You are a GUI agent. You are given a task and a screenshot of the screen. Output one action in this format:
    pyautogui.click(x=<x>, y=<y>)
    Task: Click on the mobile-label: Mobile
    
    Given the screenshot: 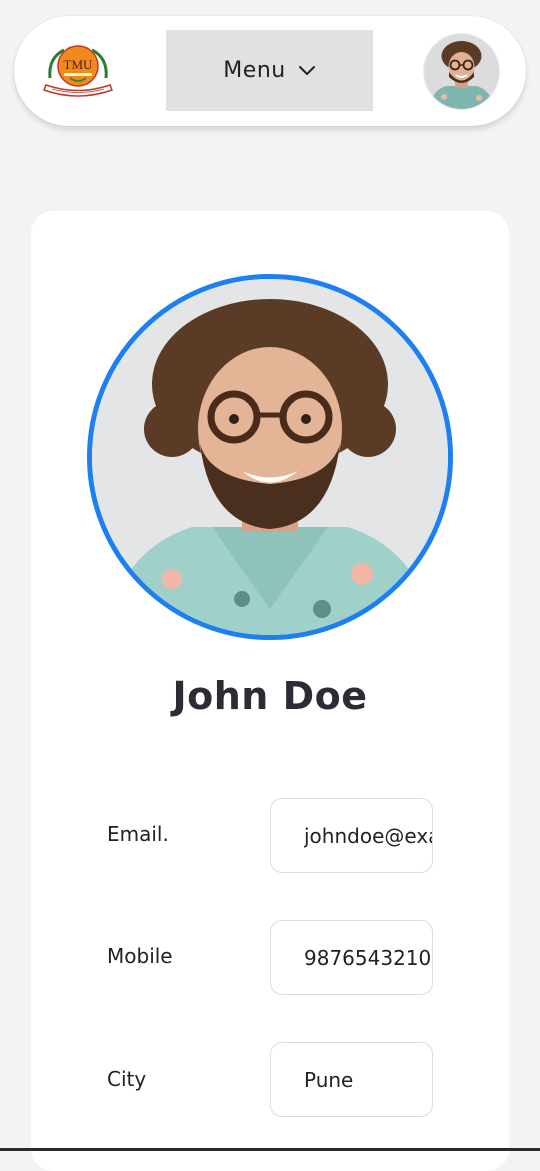 What is the action you would take?
    pyautogui.click(x=140, y=956)
    